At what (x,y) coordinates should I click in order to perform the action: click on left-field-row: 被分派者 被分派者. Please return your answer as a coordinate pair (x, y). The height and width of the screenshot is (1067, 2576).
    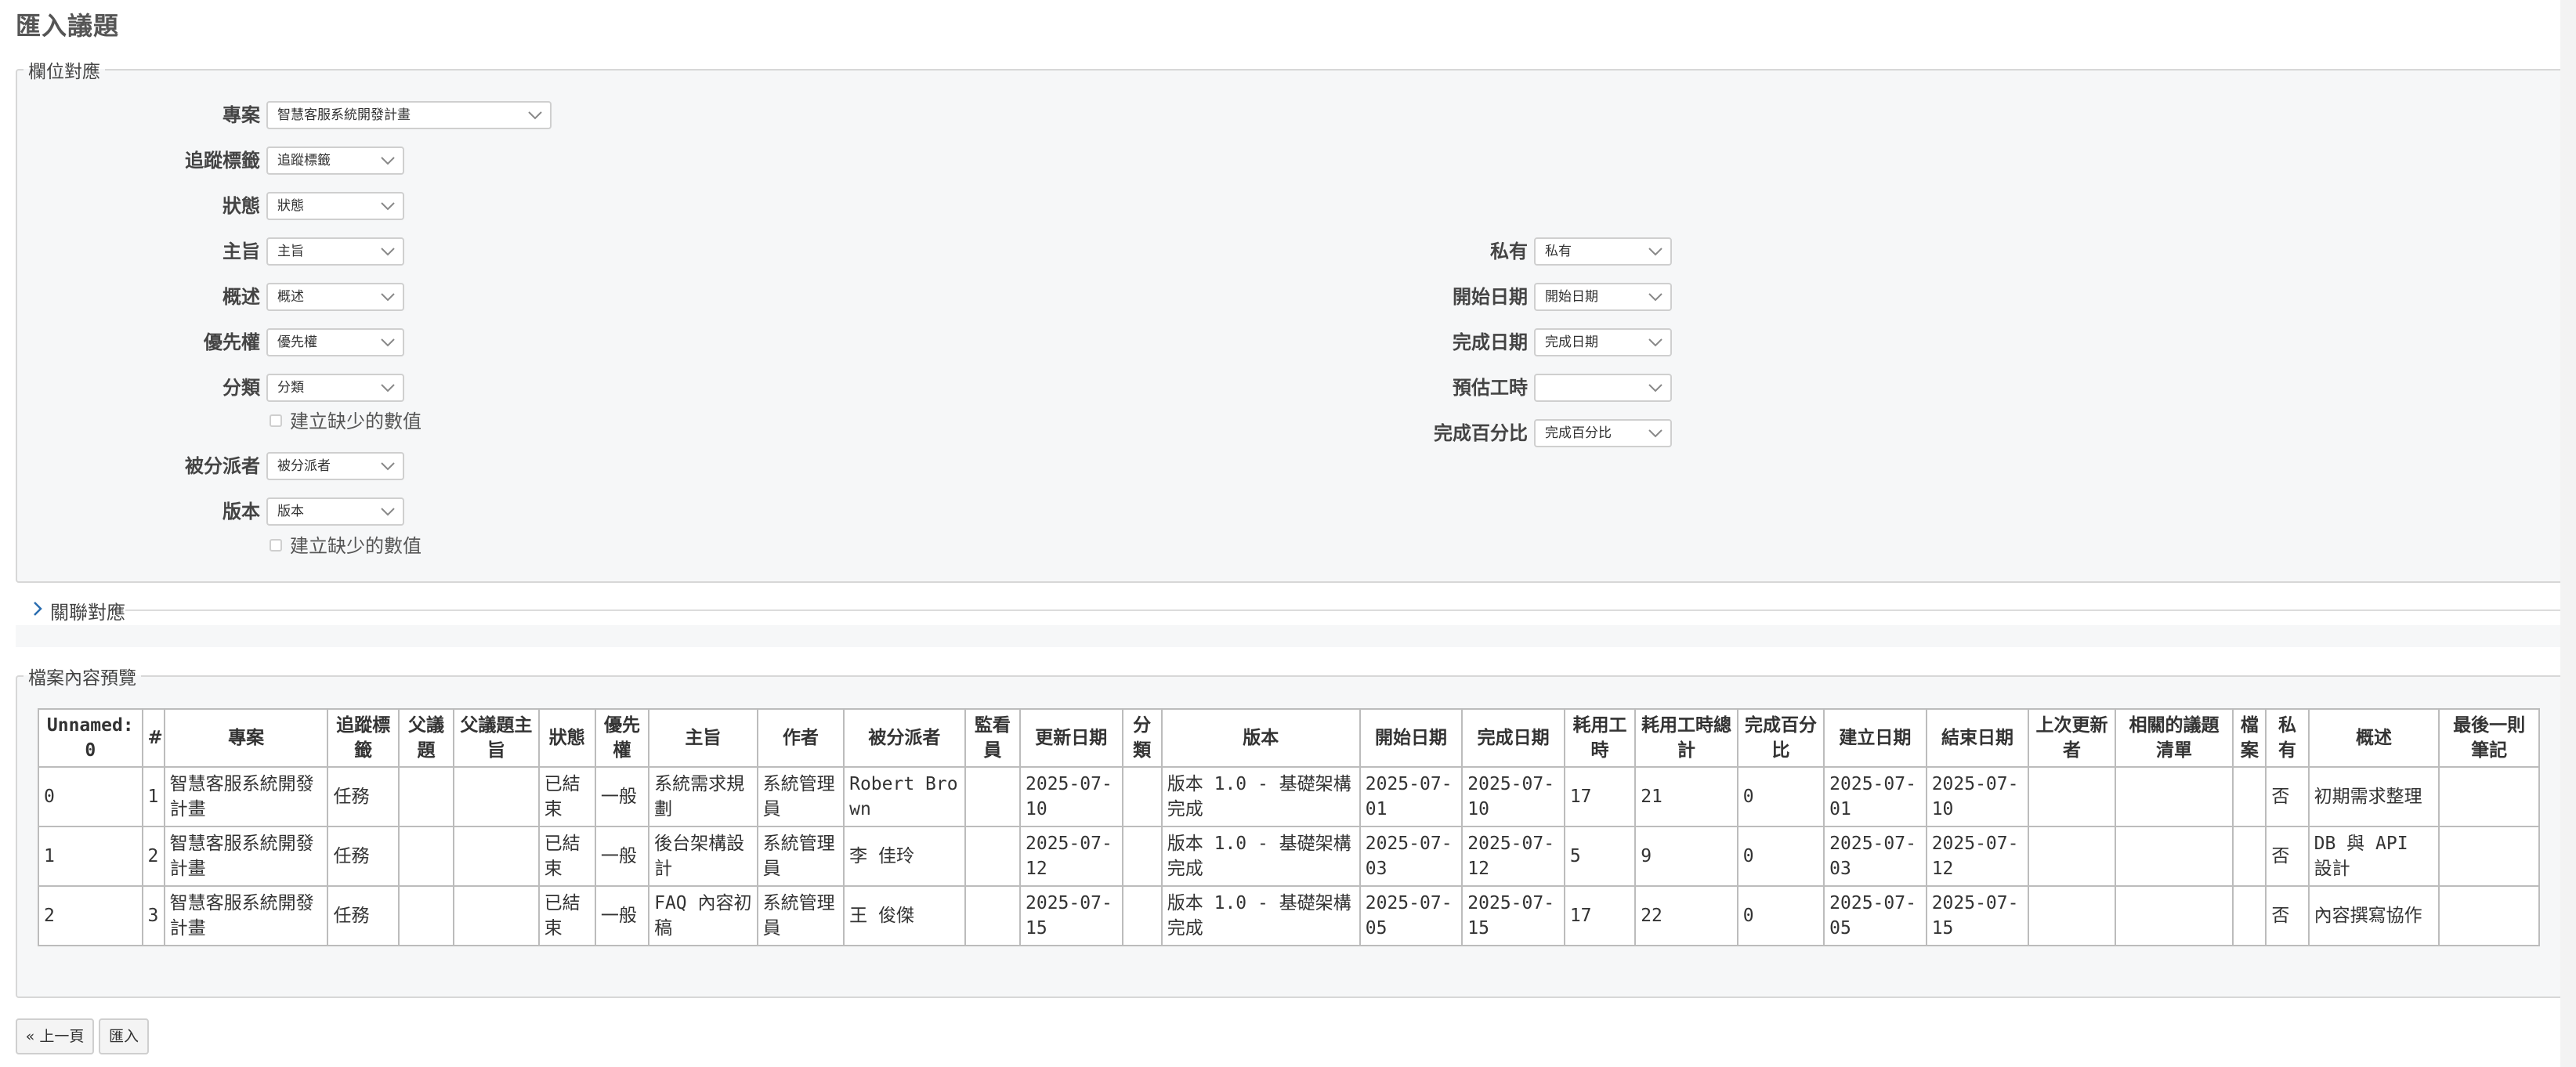
    Looking at the image, I should click on (1288, 466).